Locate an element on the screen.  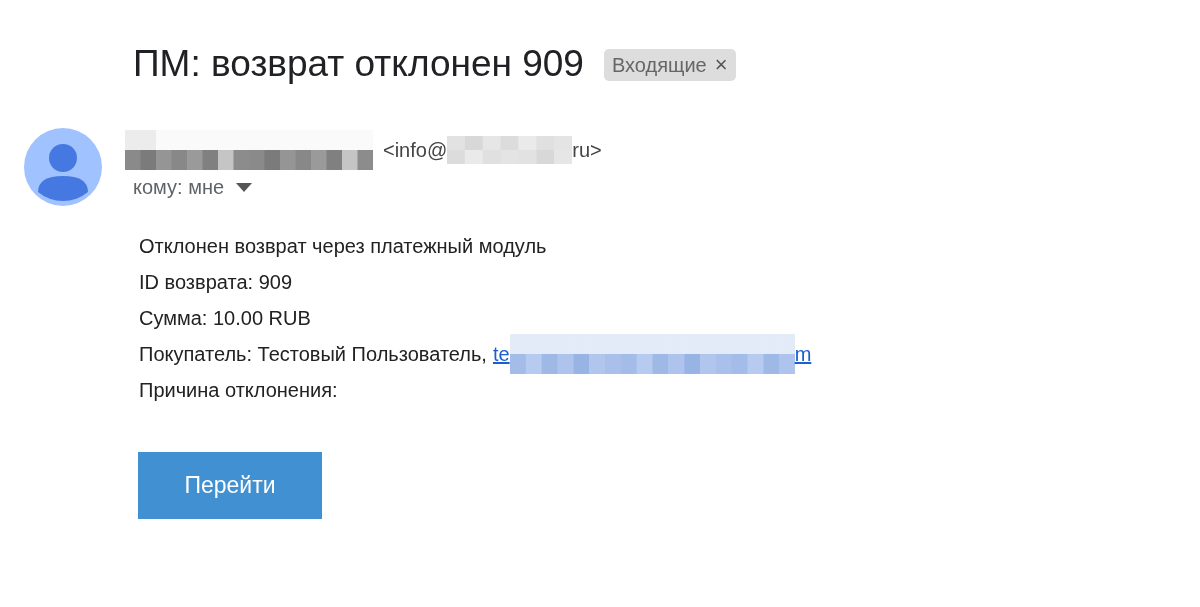
close-button: × is located at coordinates (721, 65).